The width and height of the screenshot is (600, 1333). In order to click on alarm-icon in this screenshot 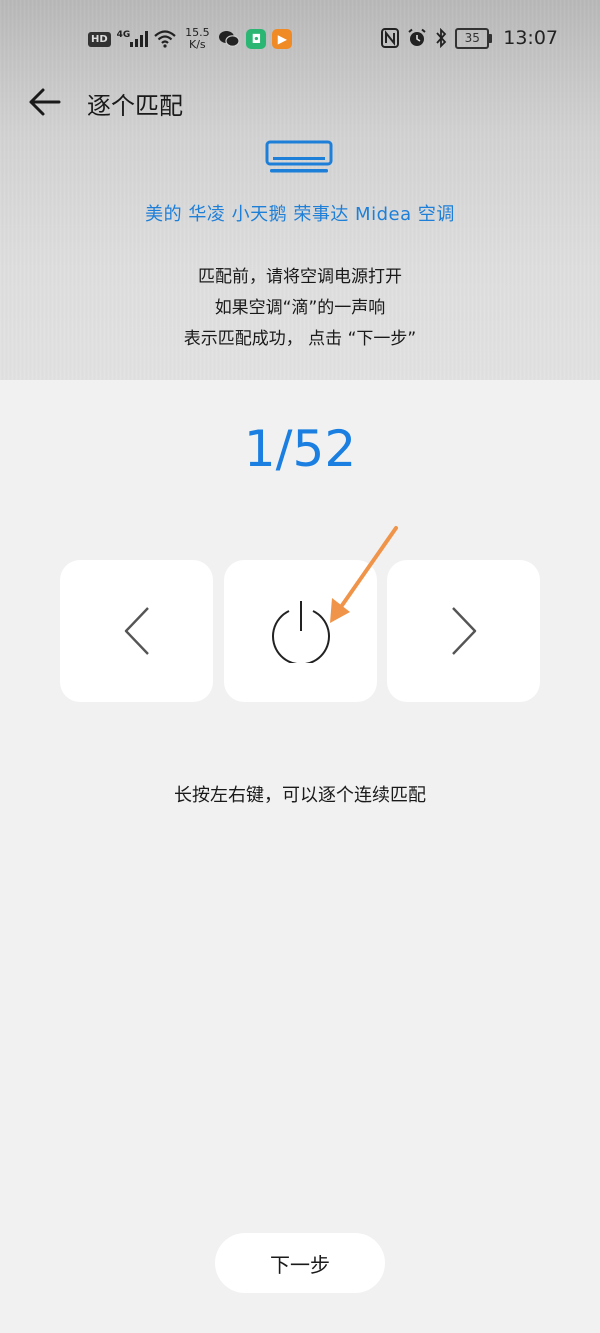, I will do `click(417, 37)`.